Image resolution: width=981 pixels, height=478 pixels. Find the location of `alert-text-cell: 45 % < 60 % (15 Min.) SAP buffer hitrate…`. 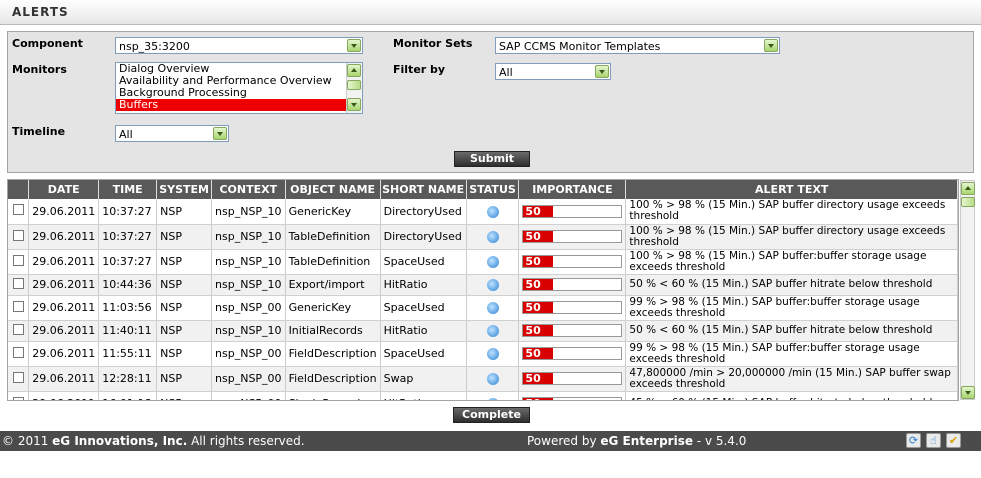

alert-text-cell: 45 % < 60 % (15 Min.) SAP buffer hitrate… is located at coordinates (791, 395).